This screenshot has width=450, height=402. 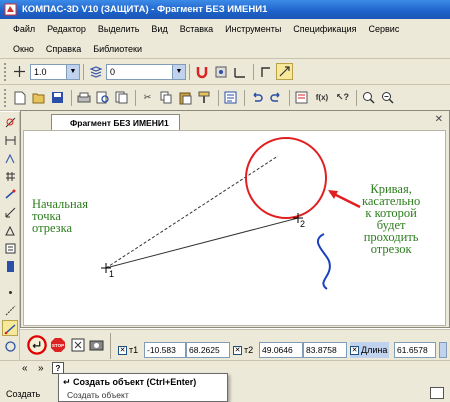 I want to click on zoom-in-icon, so click(x=368, y=97).